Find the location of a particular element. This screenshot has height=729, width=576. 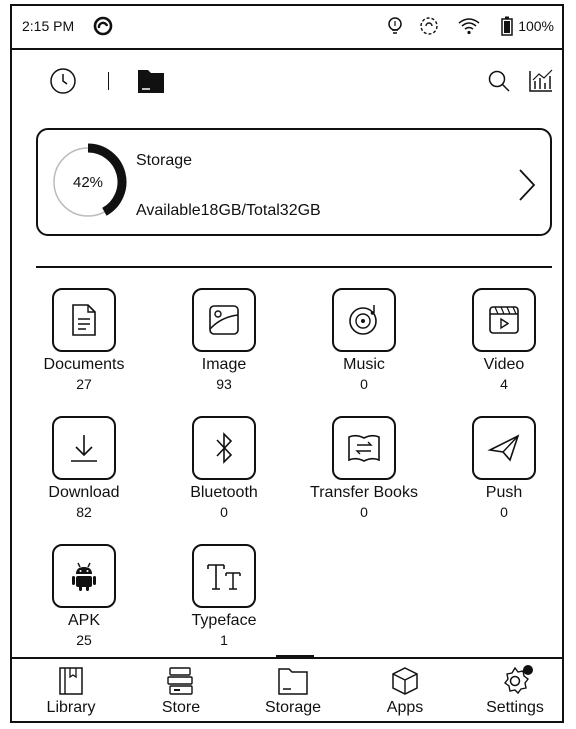

nav-label: Storage is located at coordinates (293, 707).